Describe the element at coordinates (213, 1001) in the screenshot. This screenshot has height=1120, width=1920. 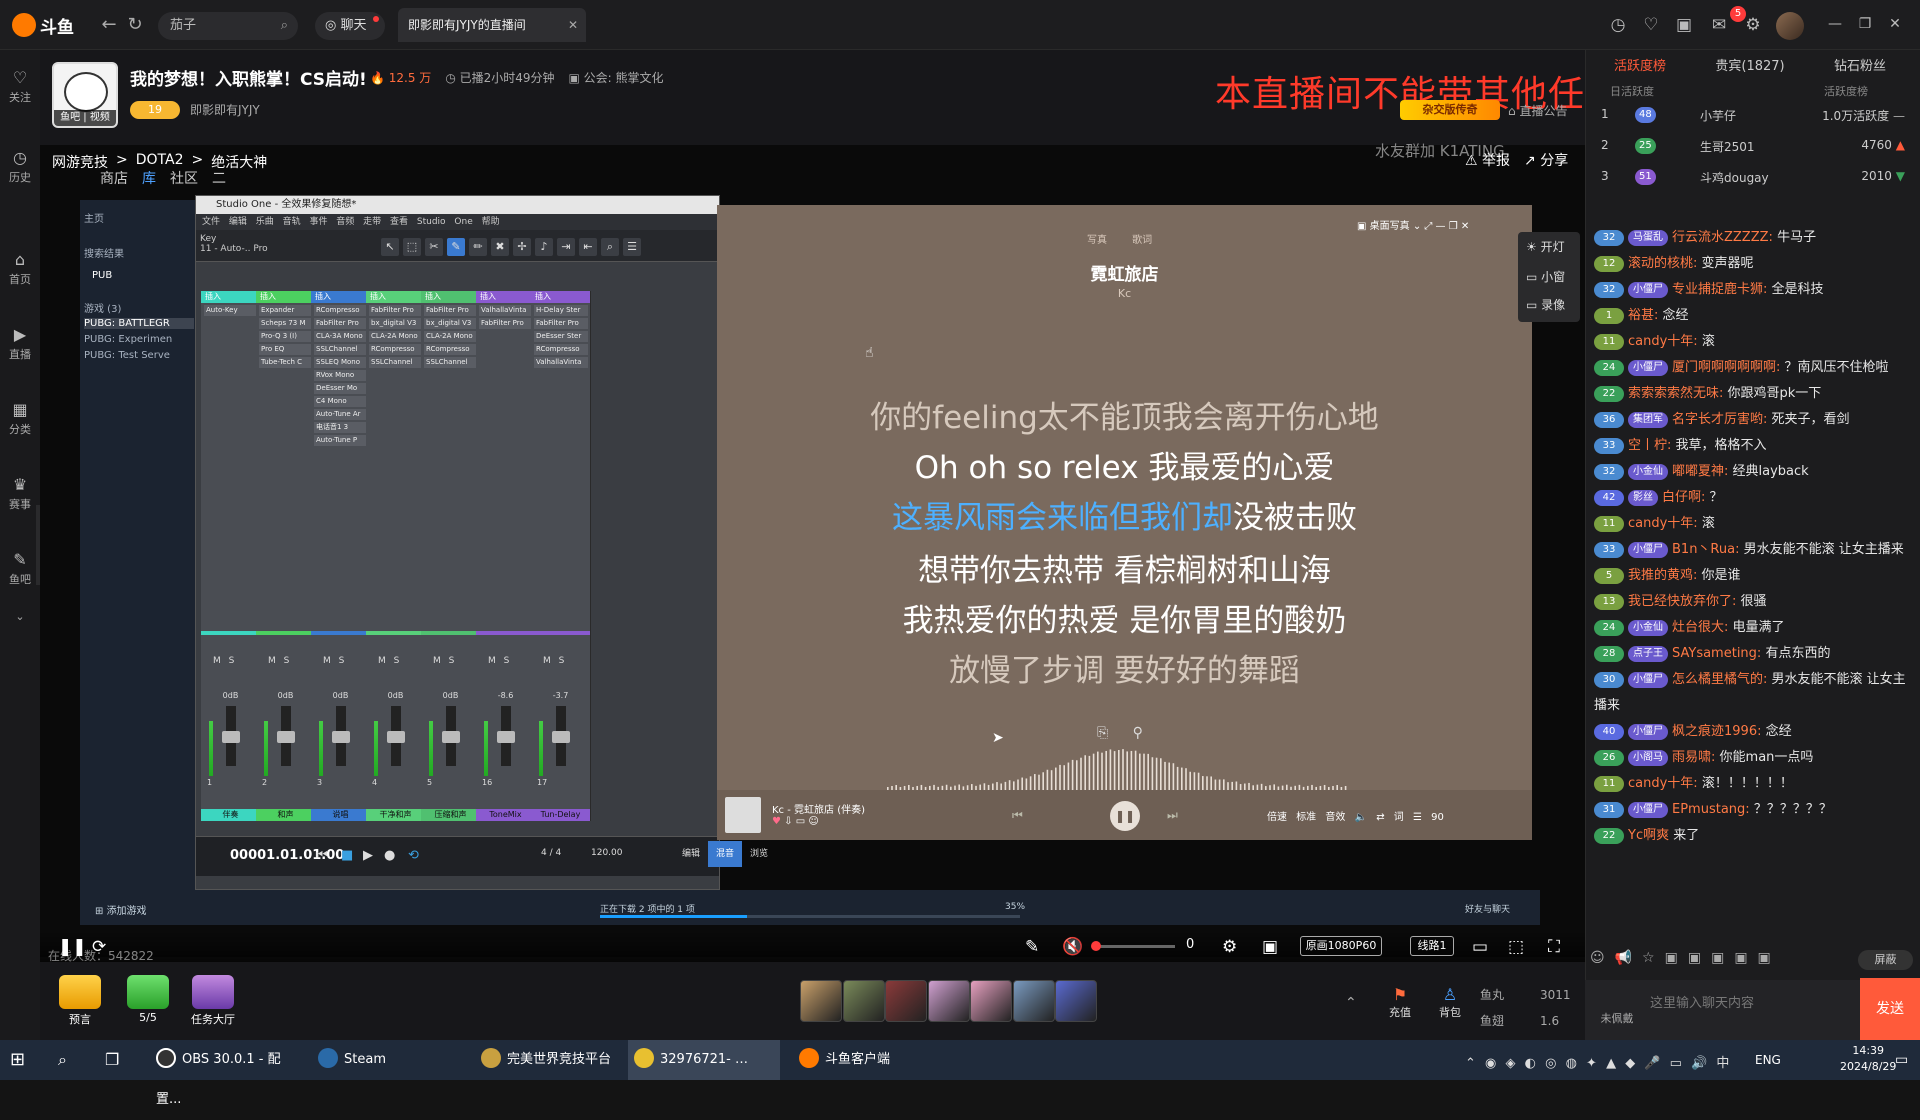
I see `task-hall-button: 任务大厅` at that location.